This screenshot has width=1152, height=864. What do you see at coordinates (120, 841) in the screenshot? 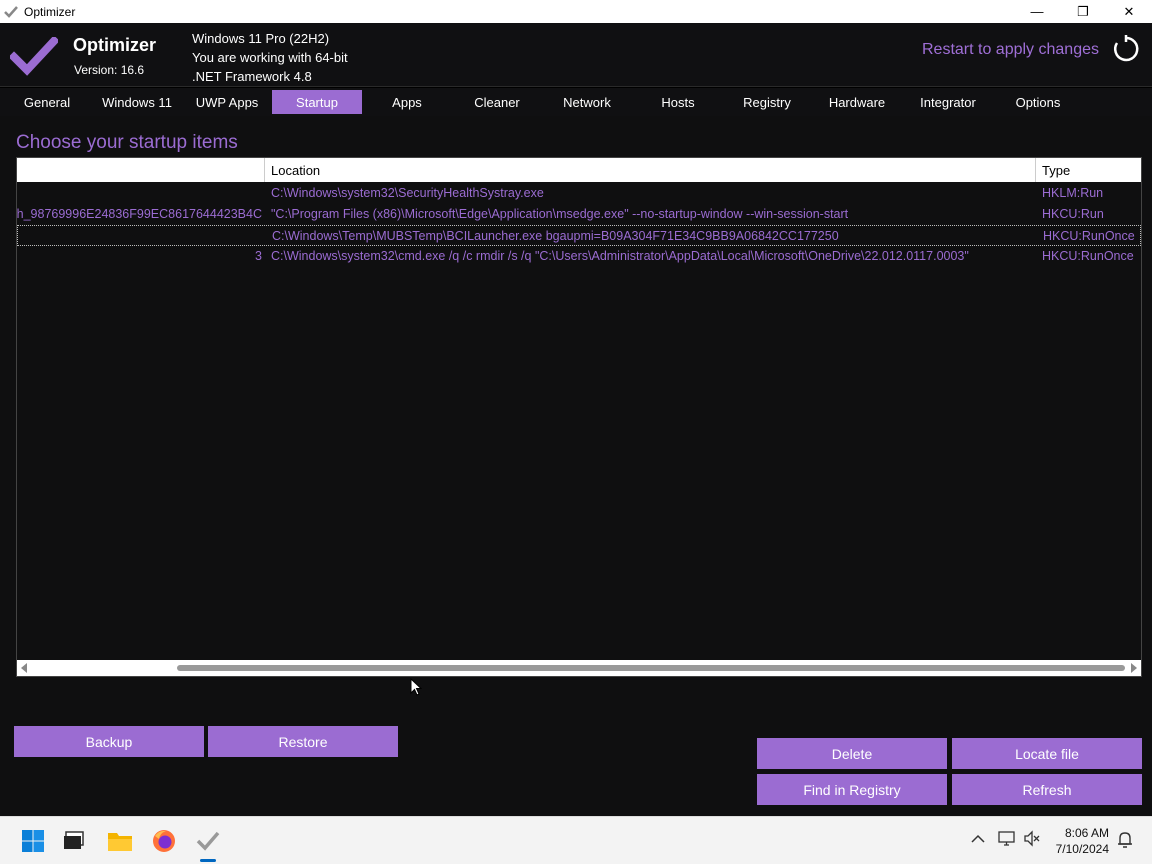
I see `file-explorer-icon` at bounding box center [120, 841].